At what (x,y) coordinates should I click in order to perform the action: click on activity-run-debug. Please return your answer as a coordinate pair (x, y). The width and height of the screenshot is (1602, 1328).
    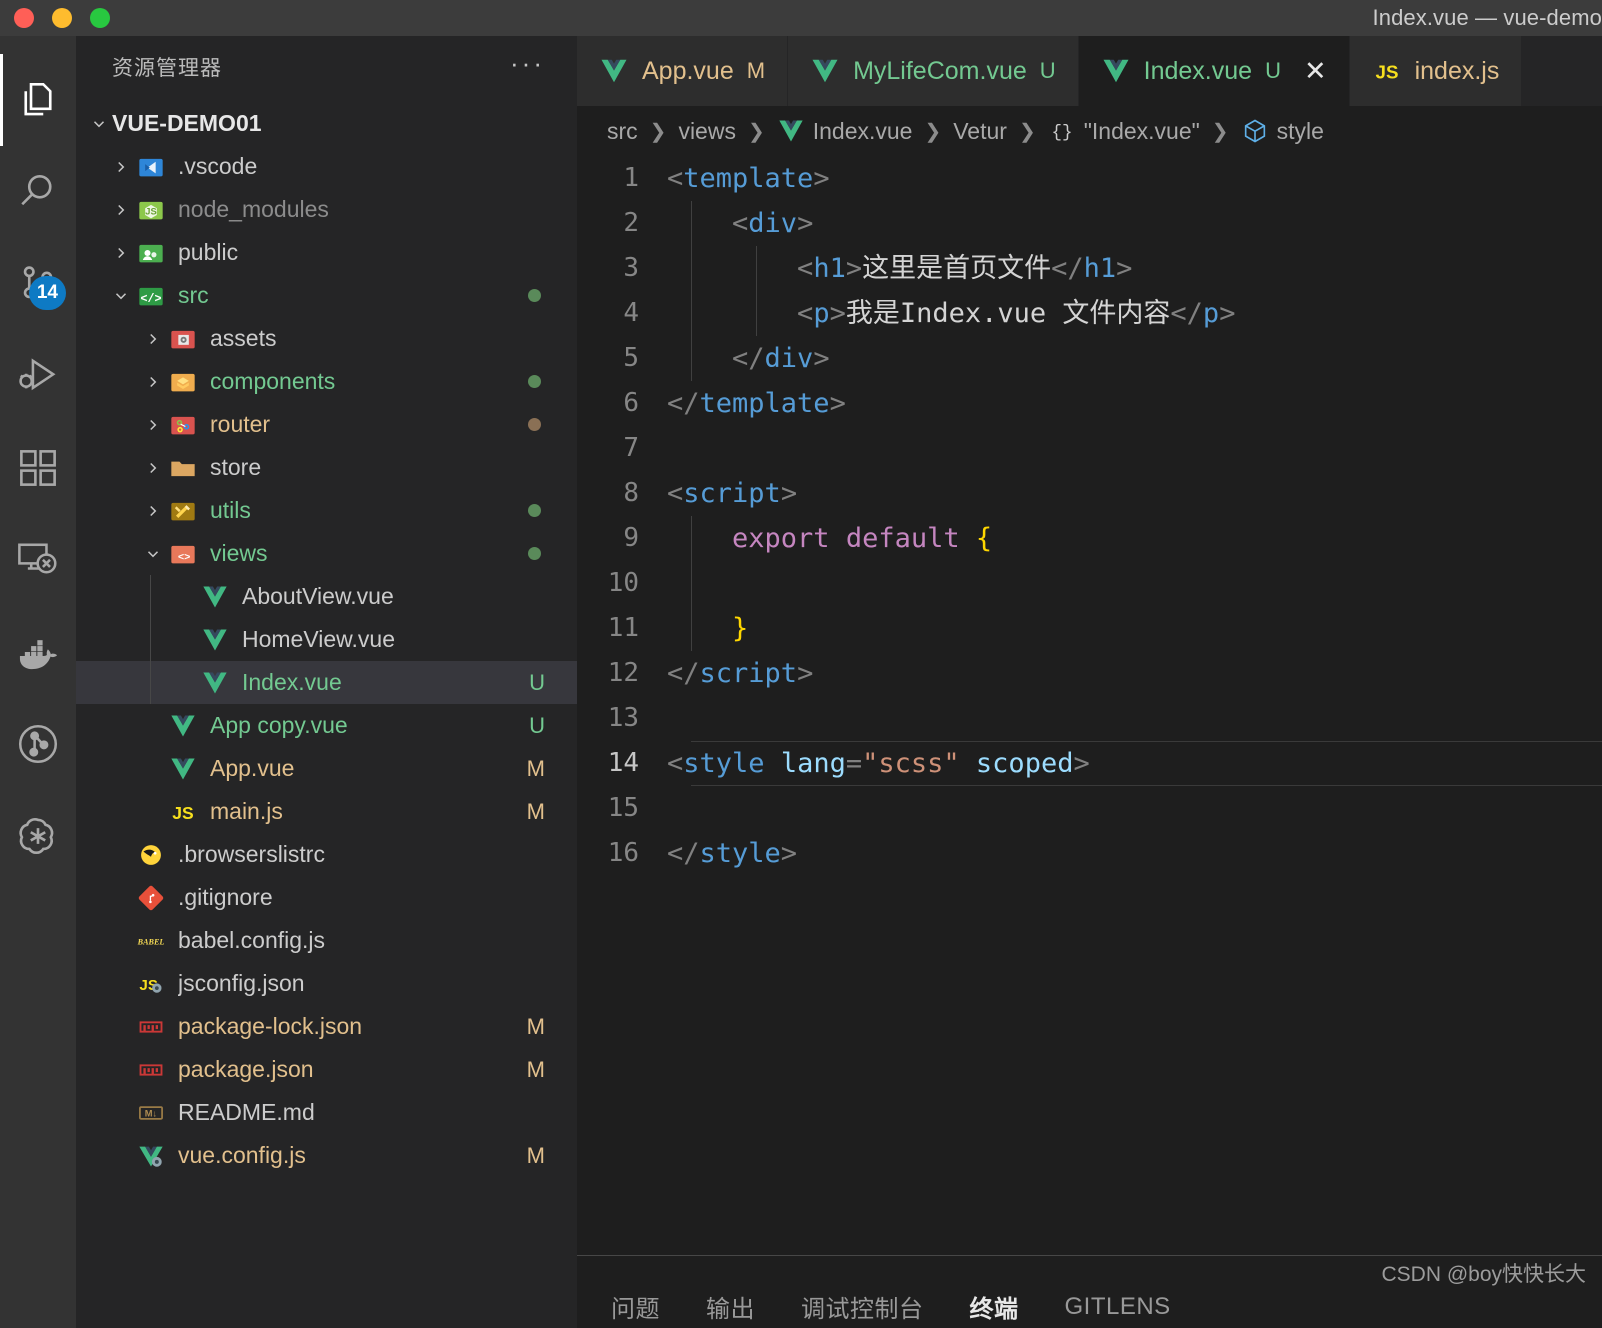
    Looking at the image, I should click on (38, 376).